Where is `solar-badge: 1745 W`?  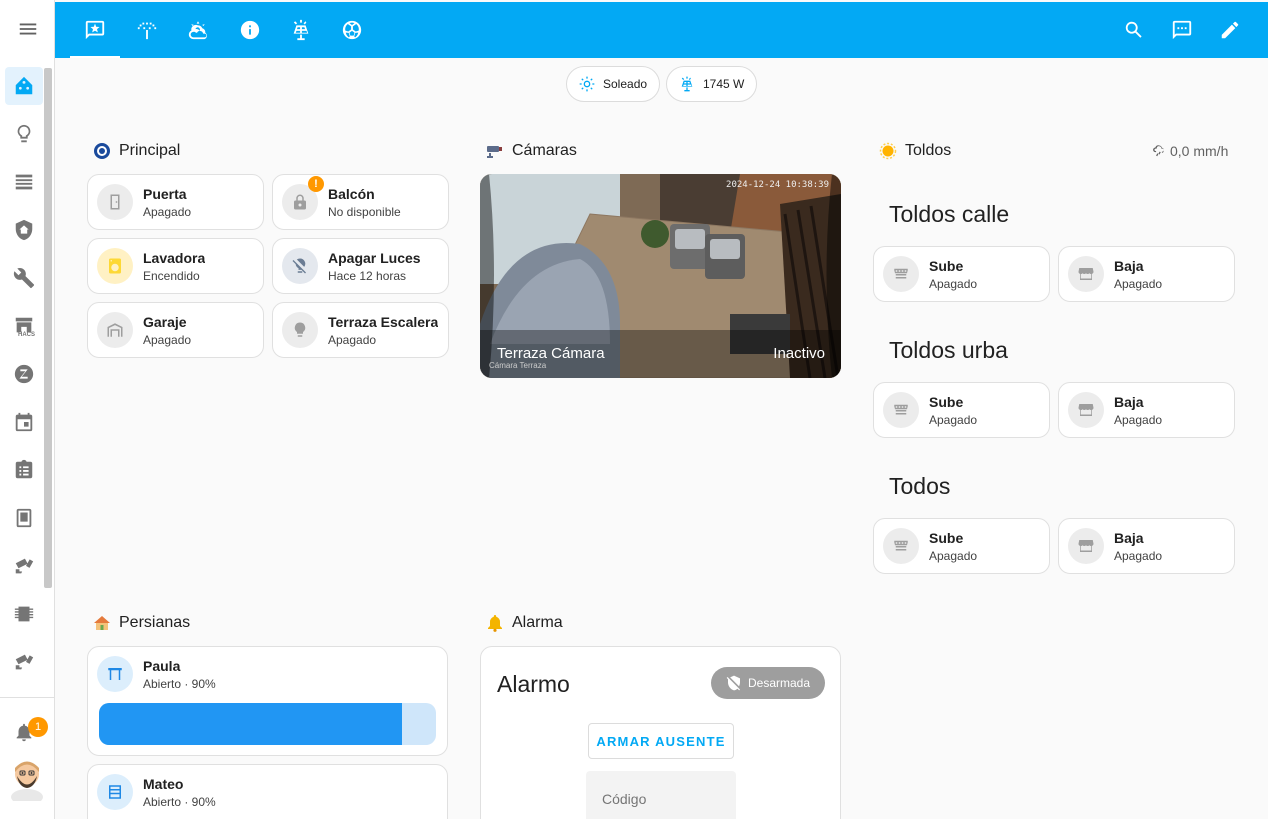 solar-badge: 1745 W is located at coordinates (712, 84).